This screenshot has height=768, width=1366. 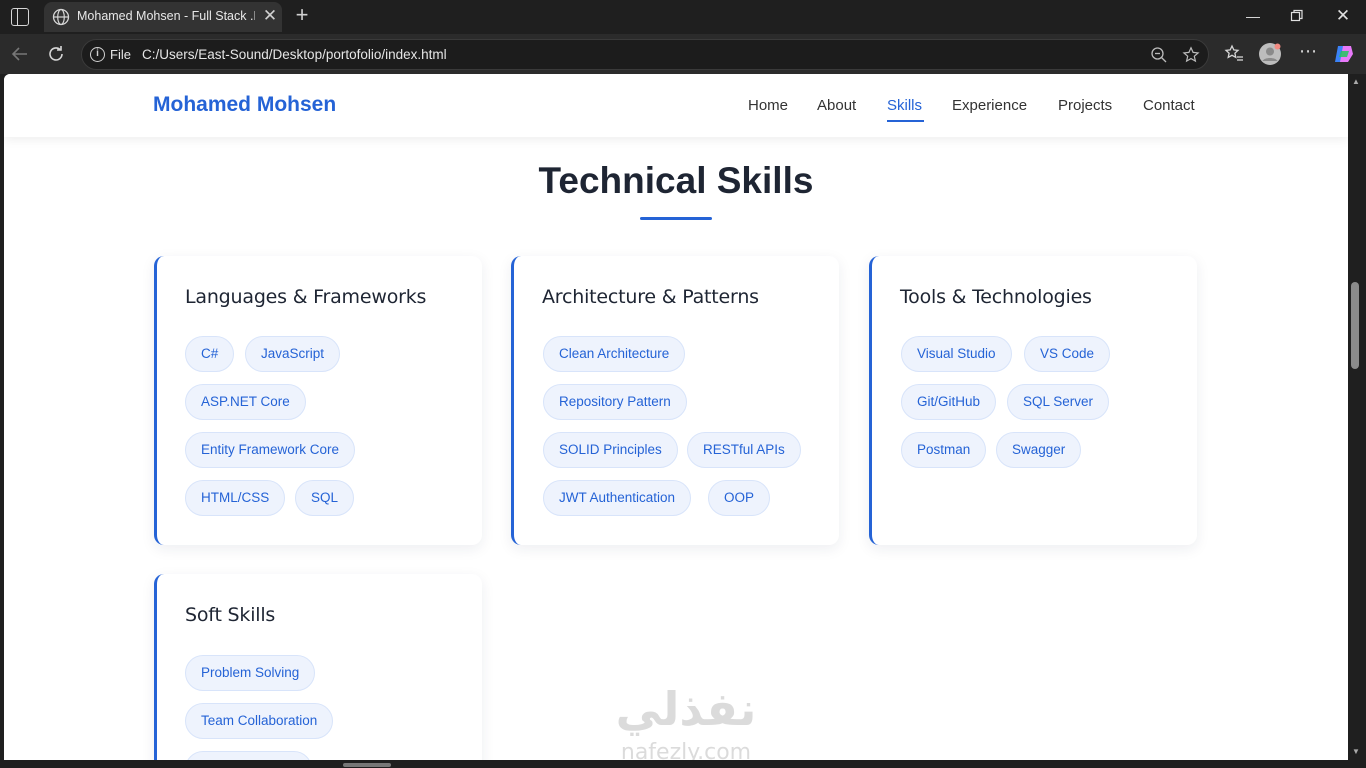 I want to click on tab-close-icon: ✕, so click(x=270, y=16).